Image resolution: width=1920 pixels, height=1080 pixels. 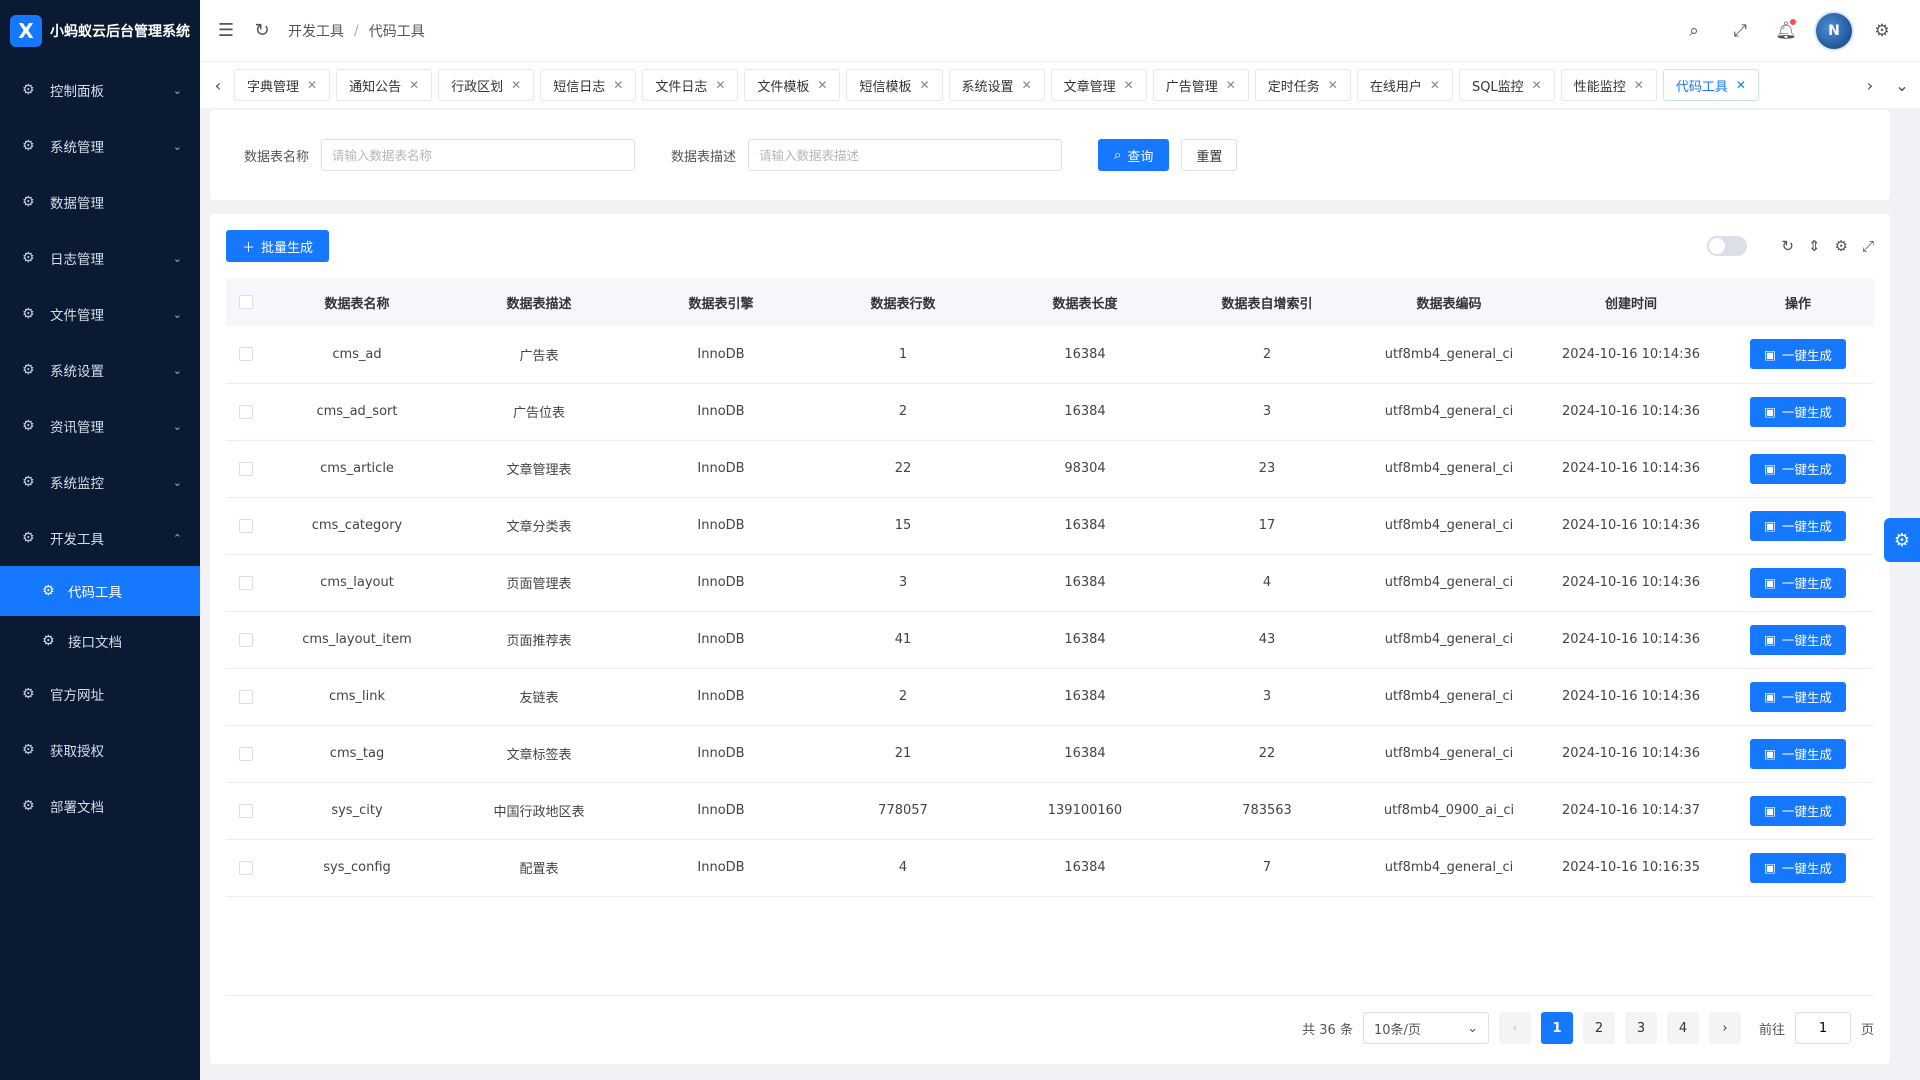 I want to click on tab: 代码工具 ✕, so click(x=1710, y=85).